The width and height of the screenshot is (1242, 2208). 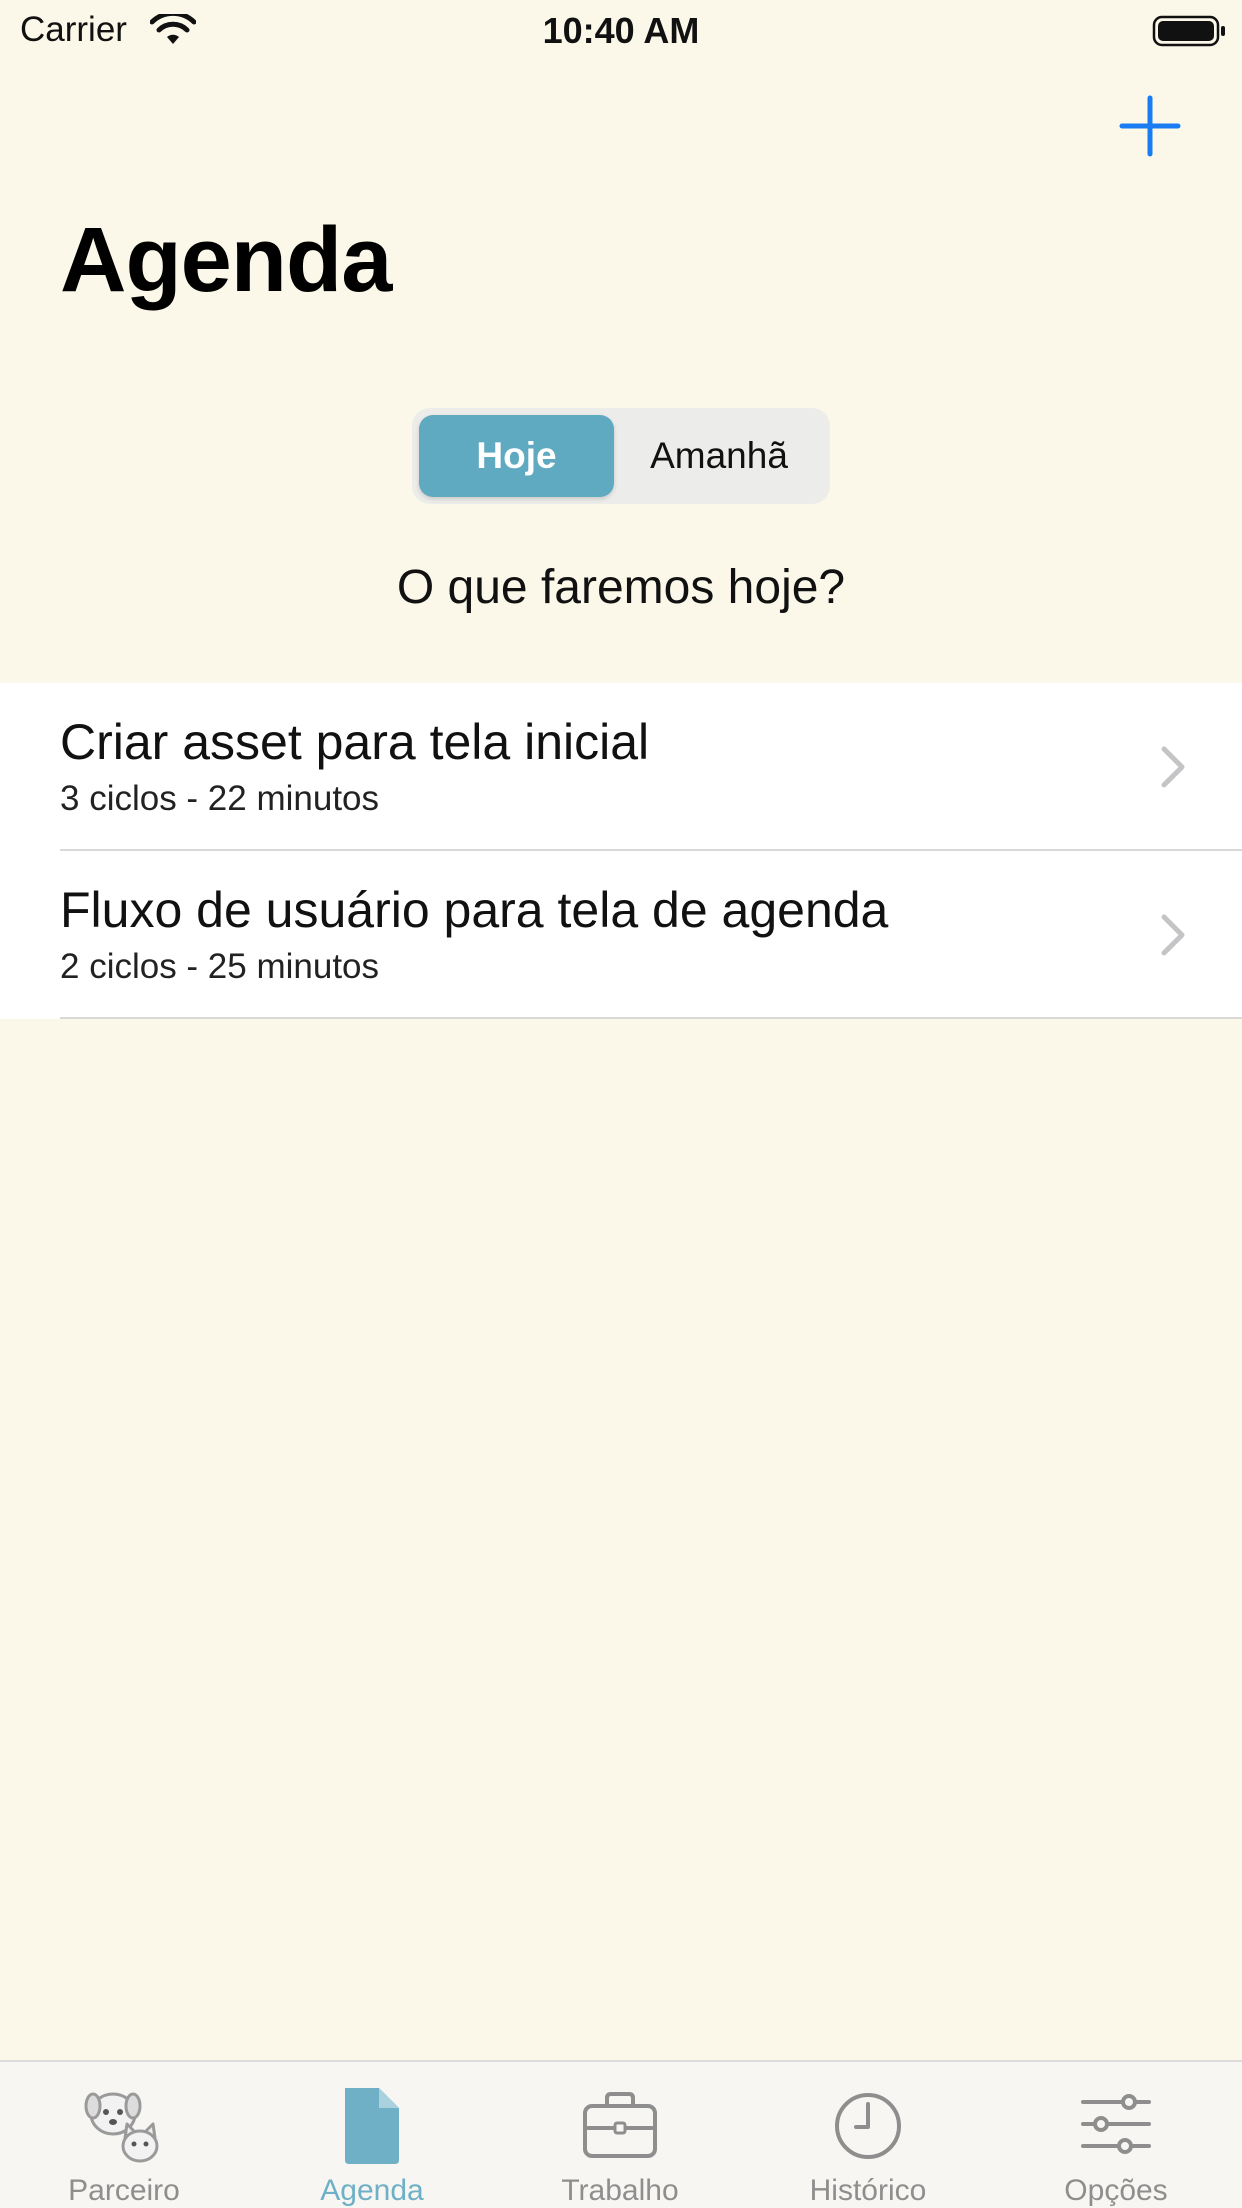 I want to click on briefcase-icon, so click(x=620, y=2125).